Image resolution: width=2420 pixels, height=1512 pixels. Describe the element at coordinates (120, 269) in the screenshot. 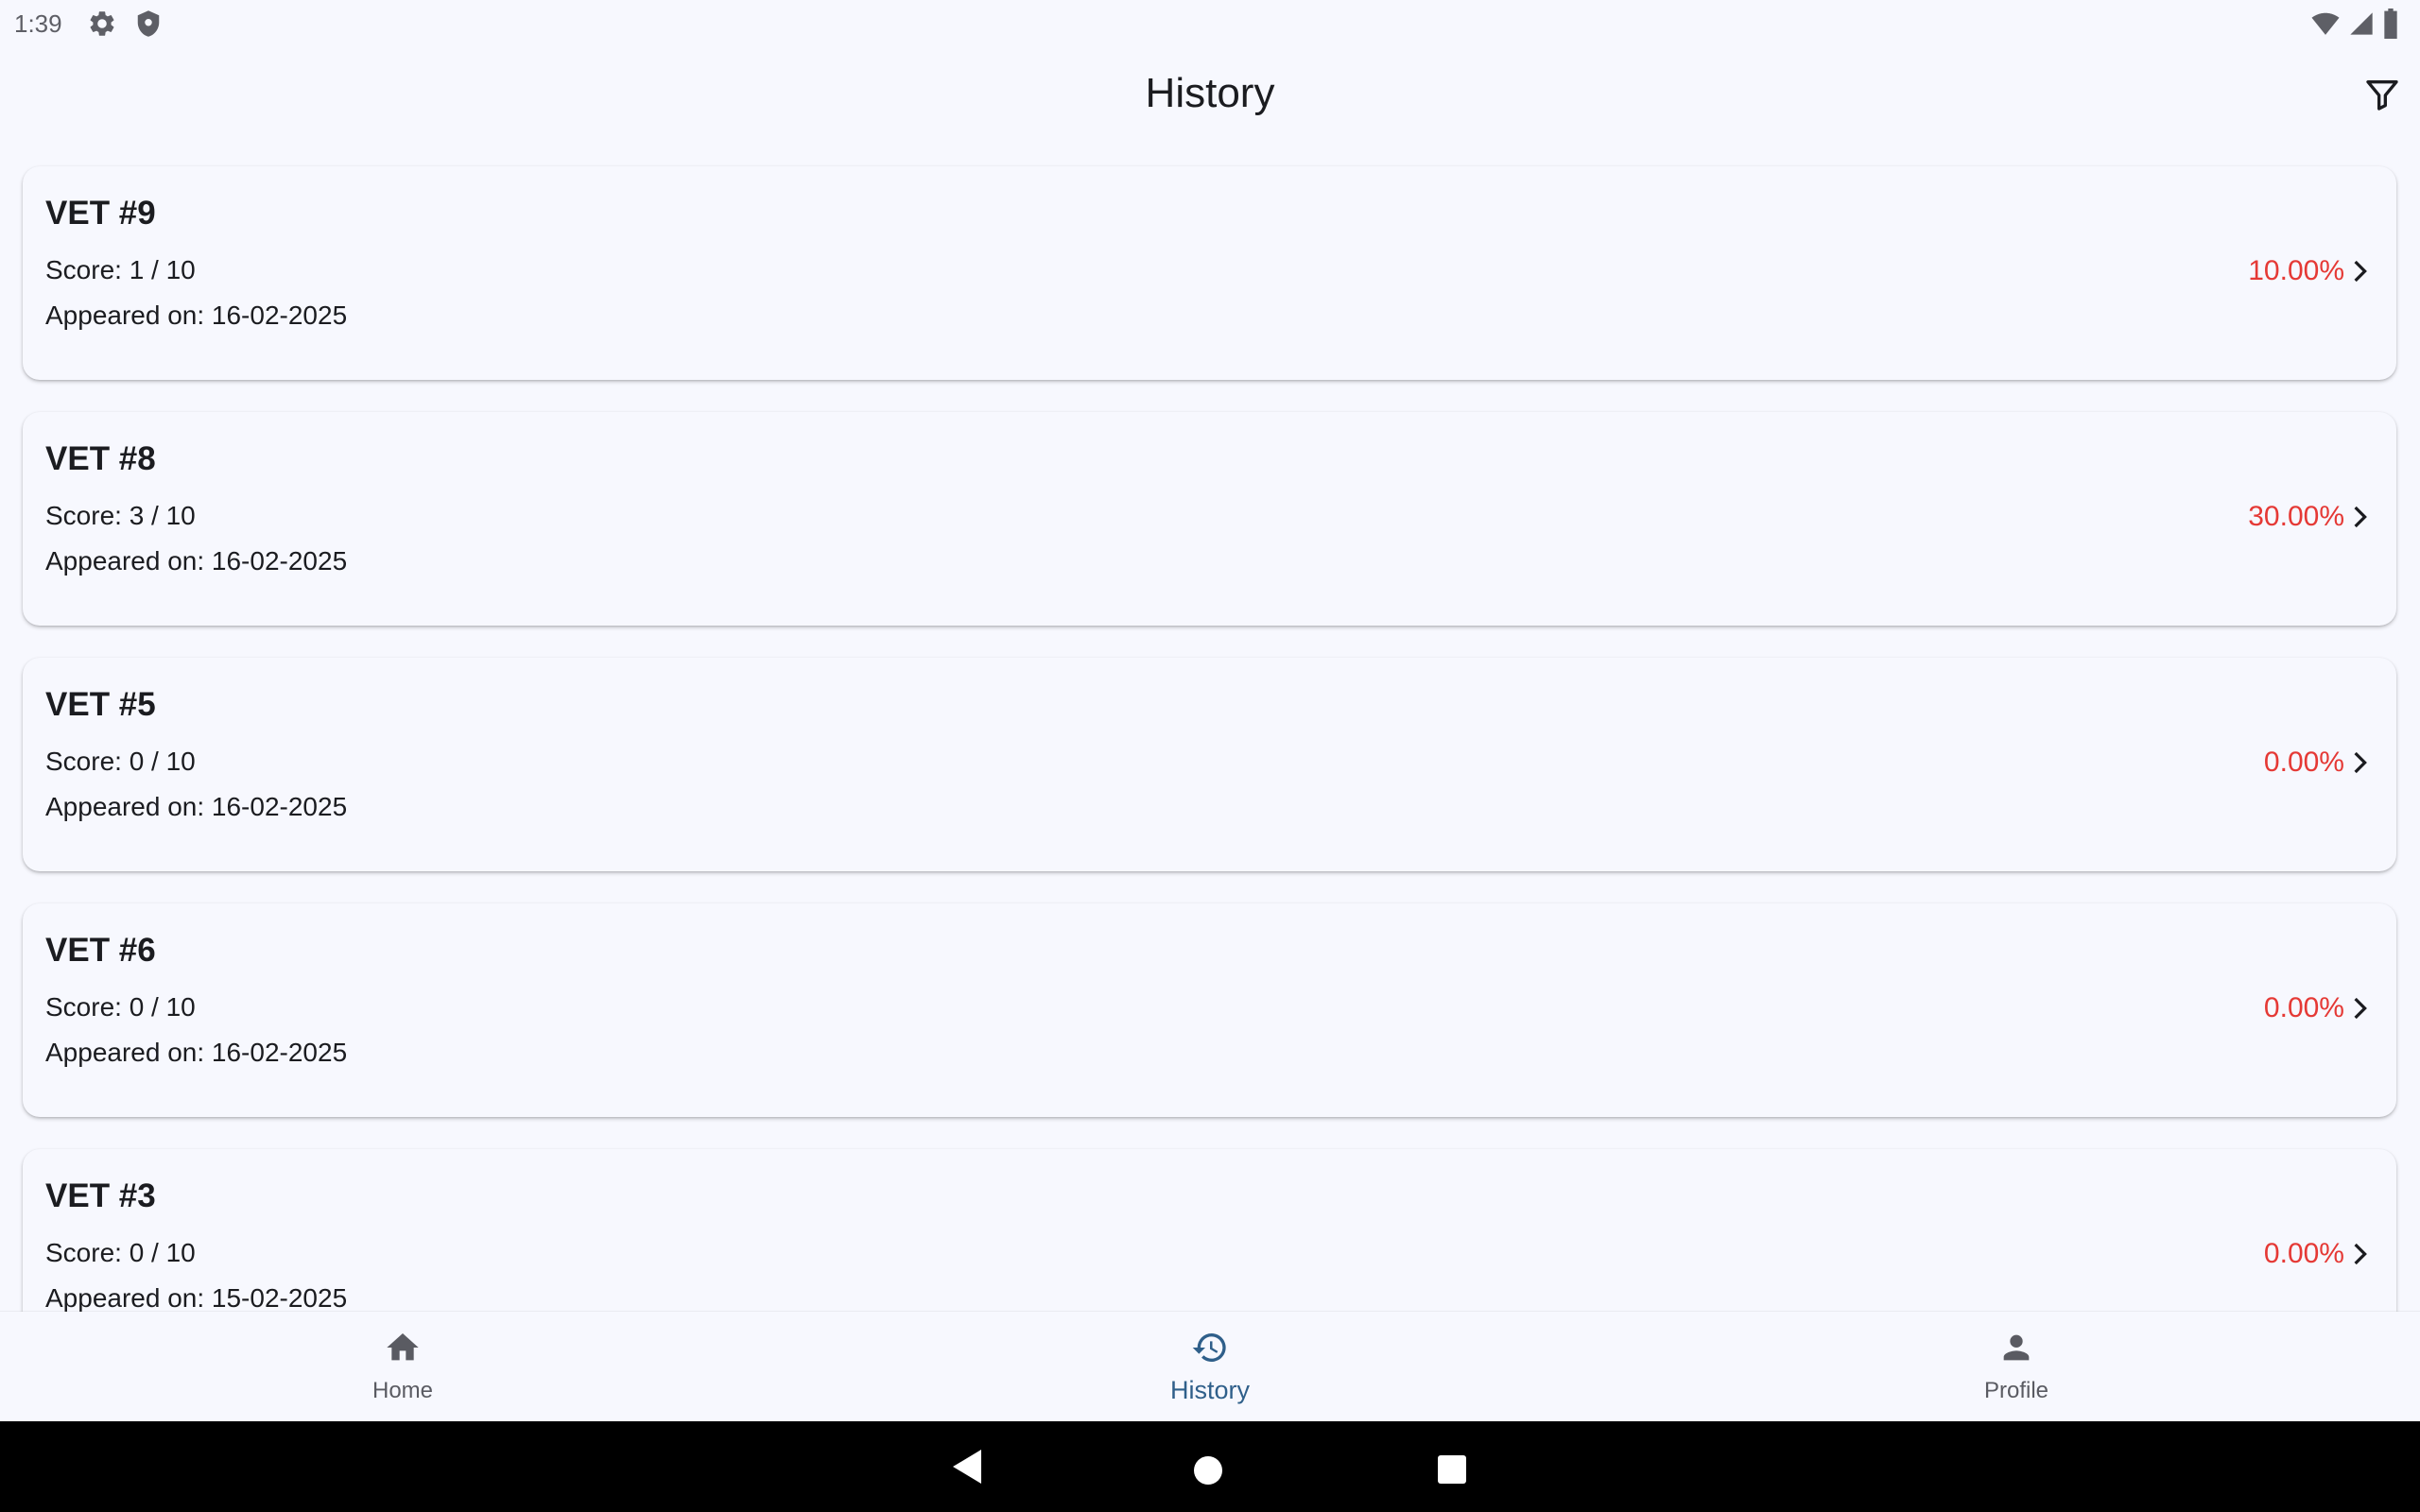

I see `card-score: Score: 1 / 10` at that location.